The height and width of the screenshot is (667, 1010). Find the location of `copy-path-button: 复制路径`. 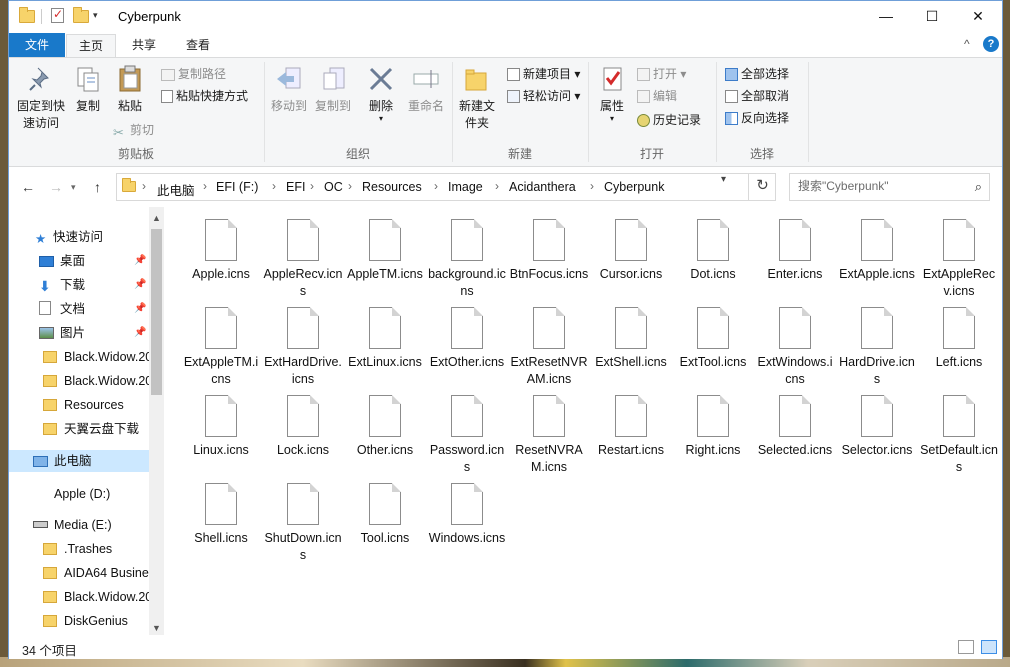

copy-path-button: 复制路径 is located at coordinates (193, 74).